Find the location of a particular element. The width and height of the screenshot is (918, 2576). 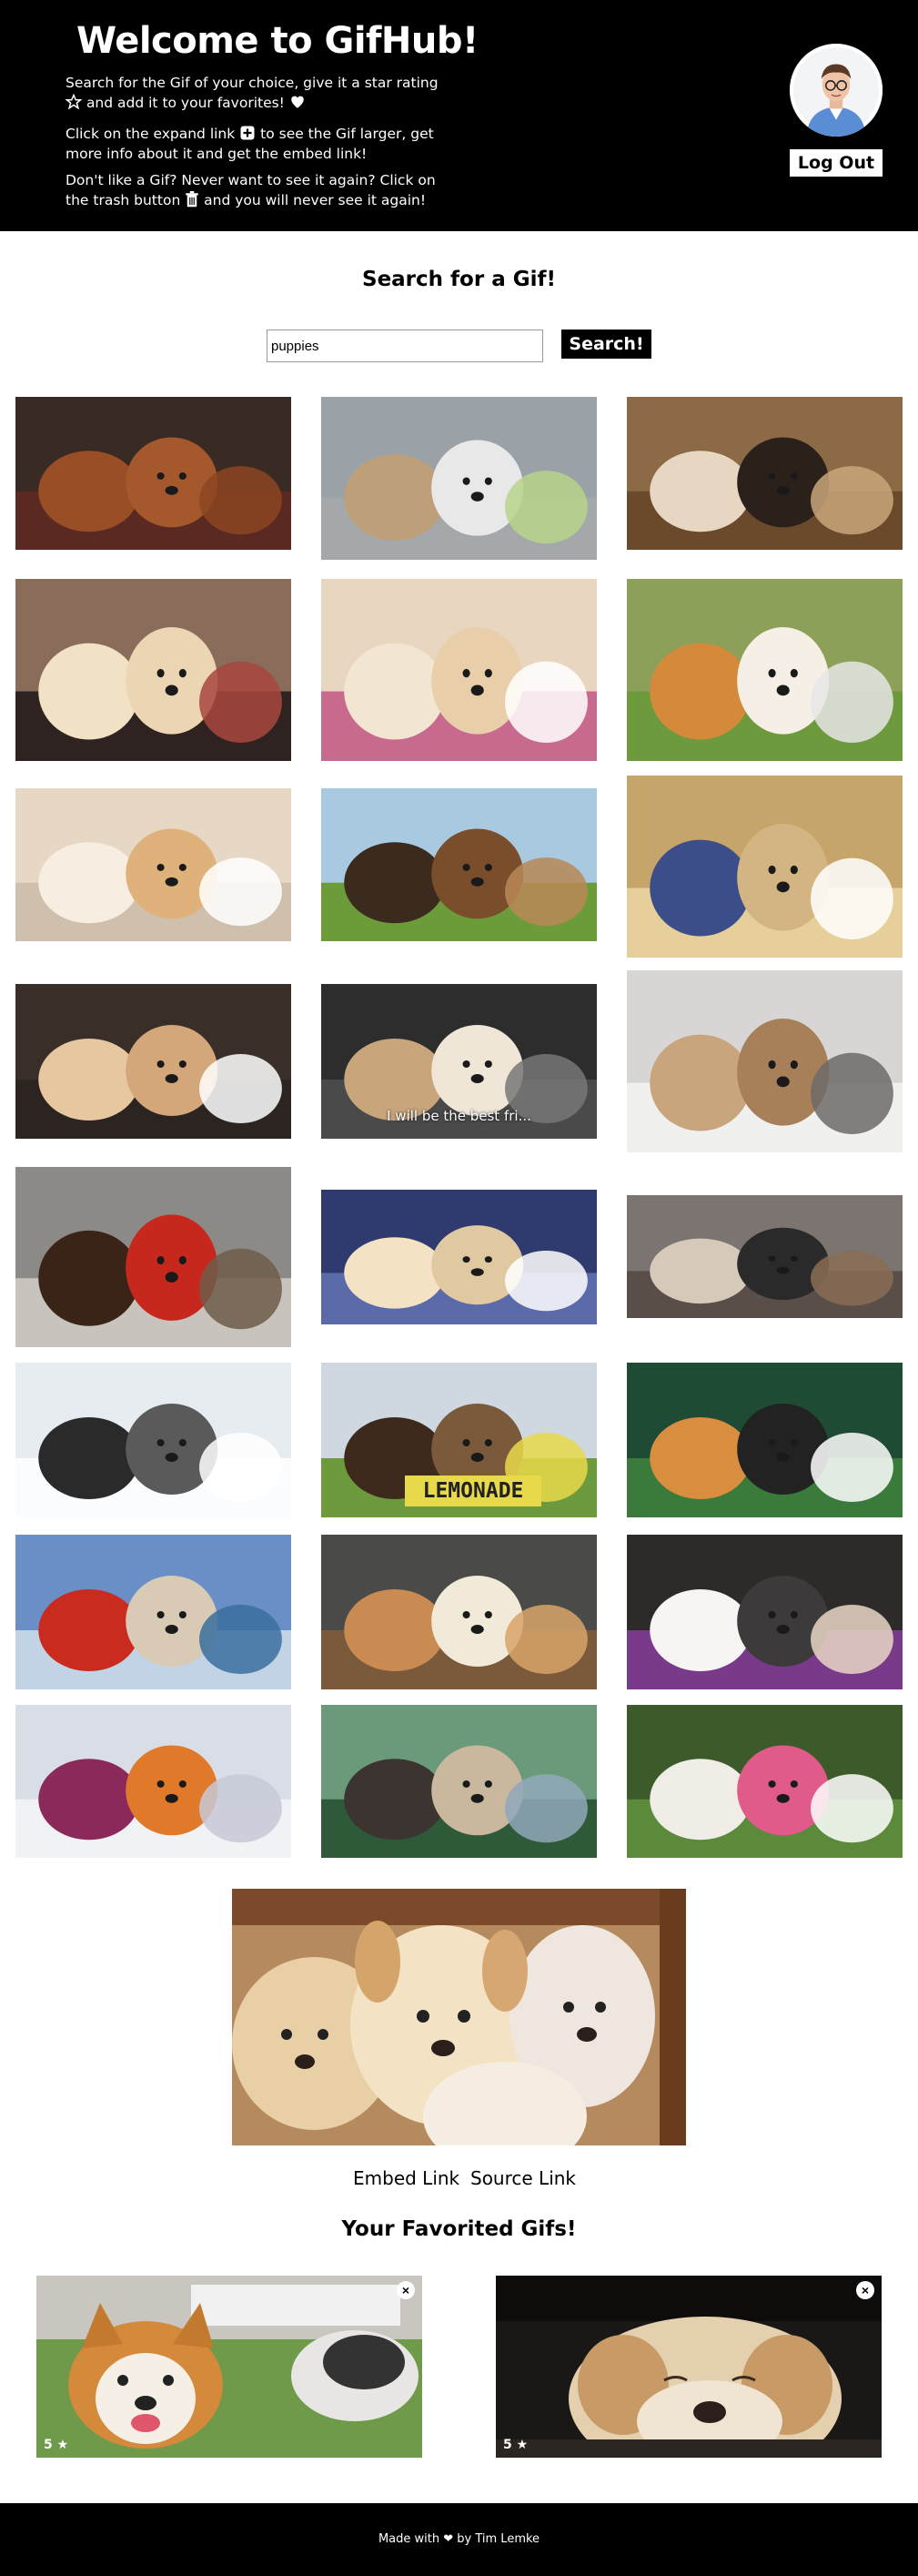

gif-puppies-snow-dogs is located at coordinates (153, 1440).